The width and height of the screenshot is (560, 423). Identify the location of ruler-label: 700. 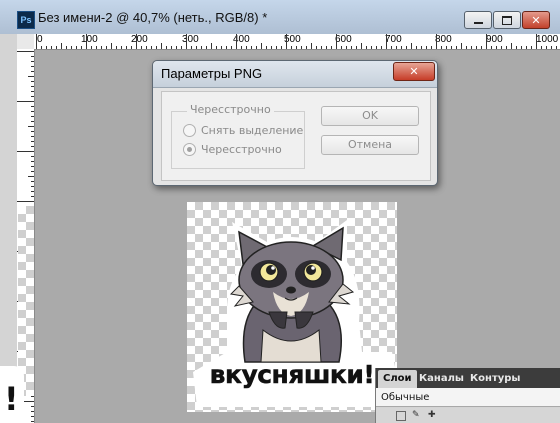
(393, 39).